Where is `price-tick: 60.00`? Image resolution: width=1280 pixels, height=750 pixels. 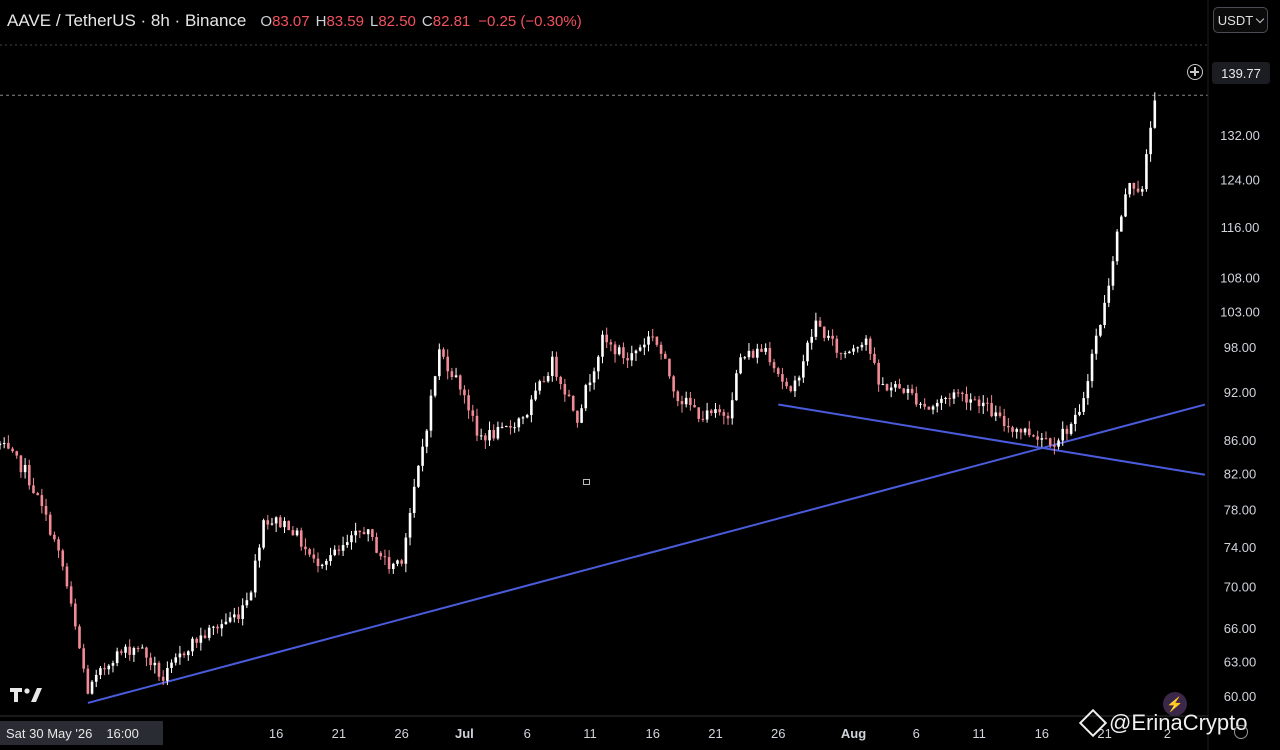 price-tick: 60.00 is located at coordinates (1240, 696).